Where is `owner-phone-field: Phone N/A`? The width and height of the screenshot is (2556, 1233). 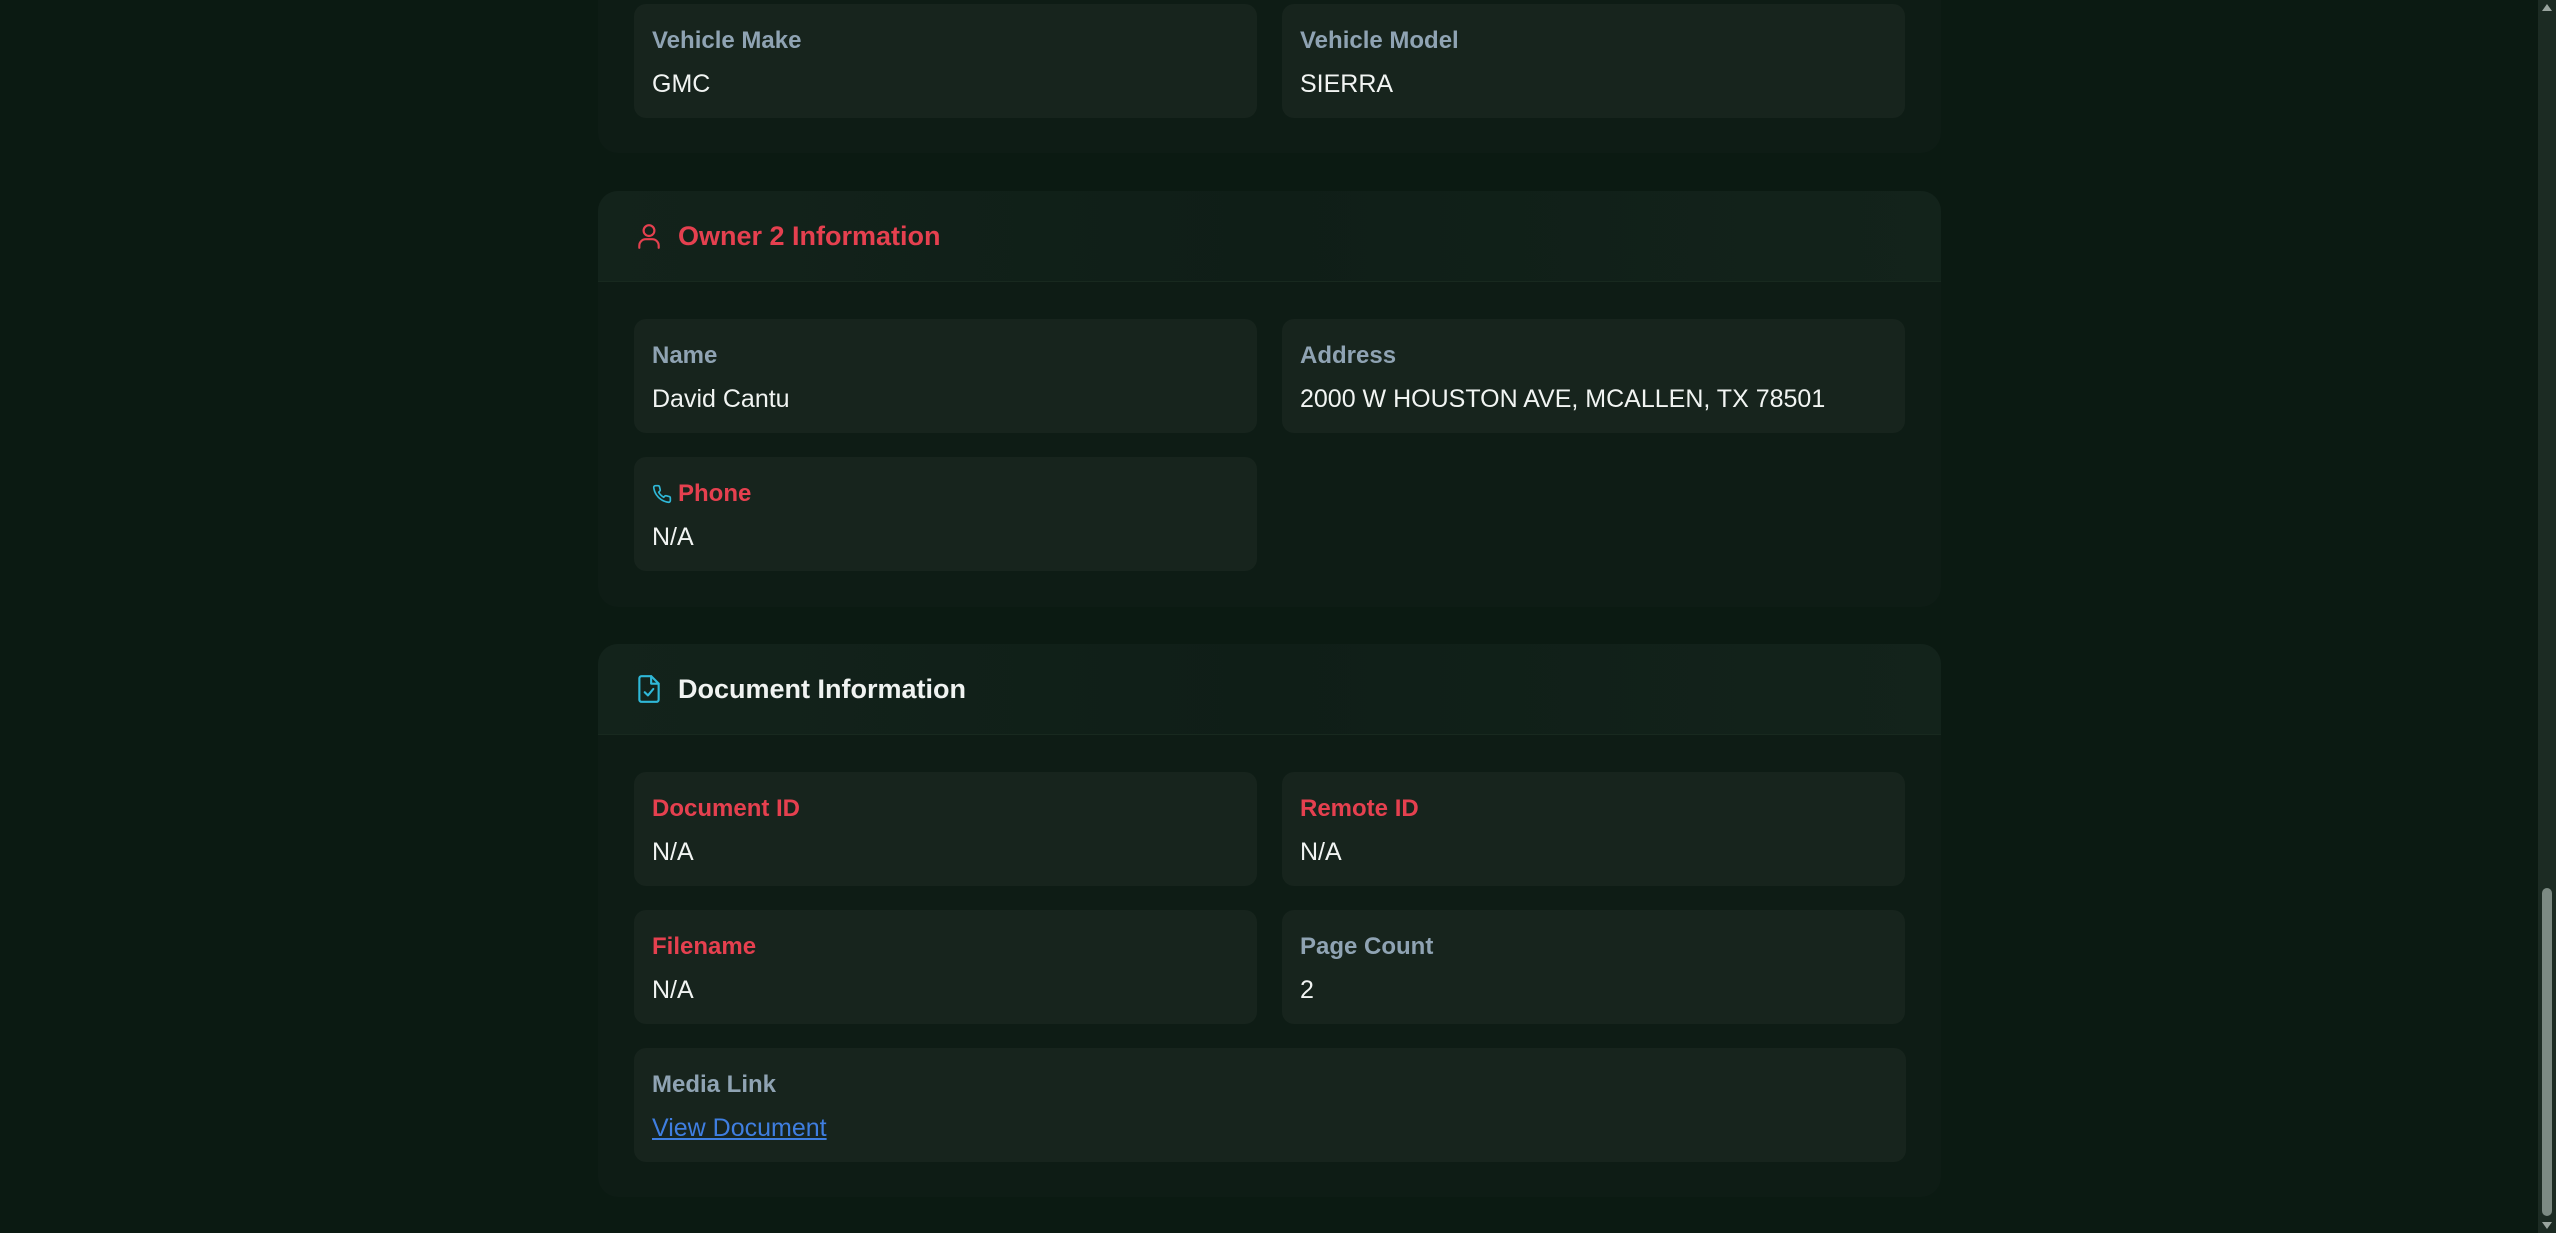 owner-phone-field: Phone N/A is located at coordinates (945, 514).